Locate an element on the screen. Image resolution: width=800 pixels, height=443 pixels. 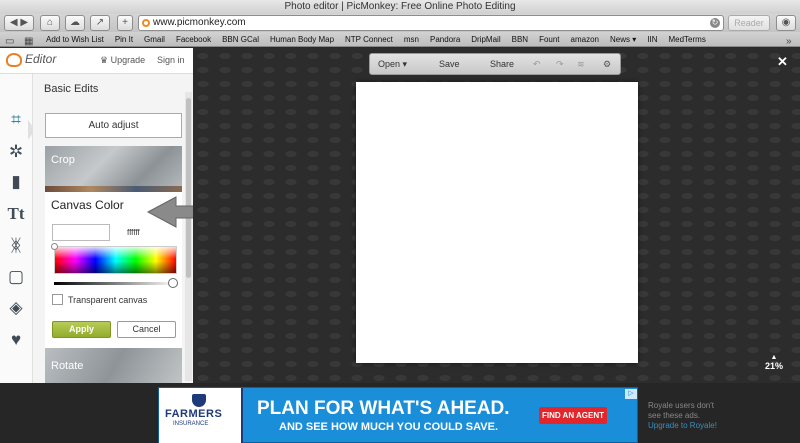
brightness-slider is located at coordinates (115, 283).